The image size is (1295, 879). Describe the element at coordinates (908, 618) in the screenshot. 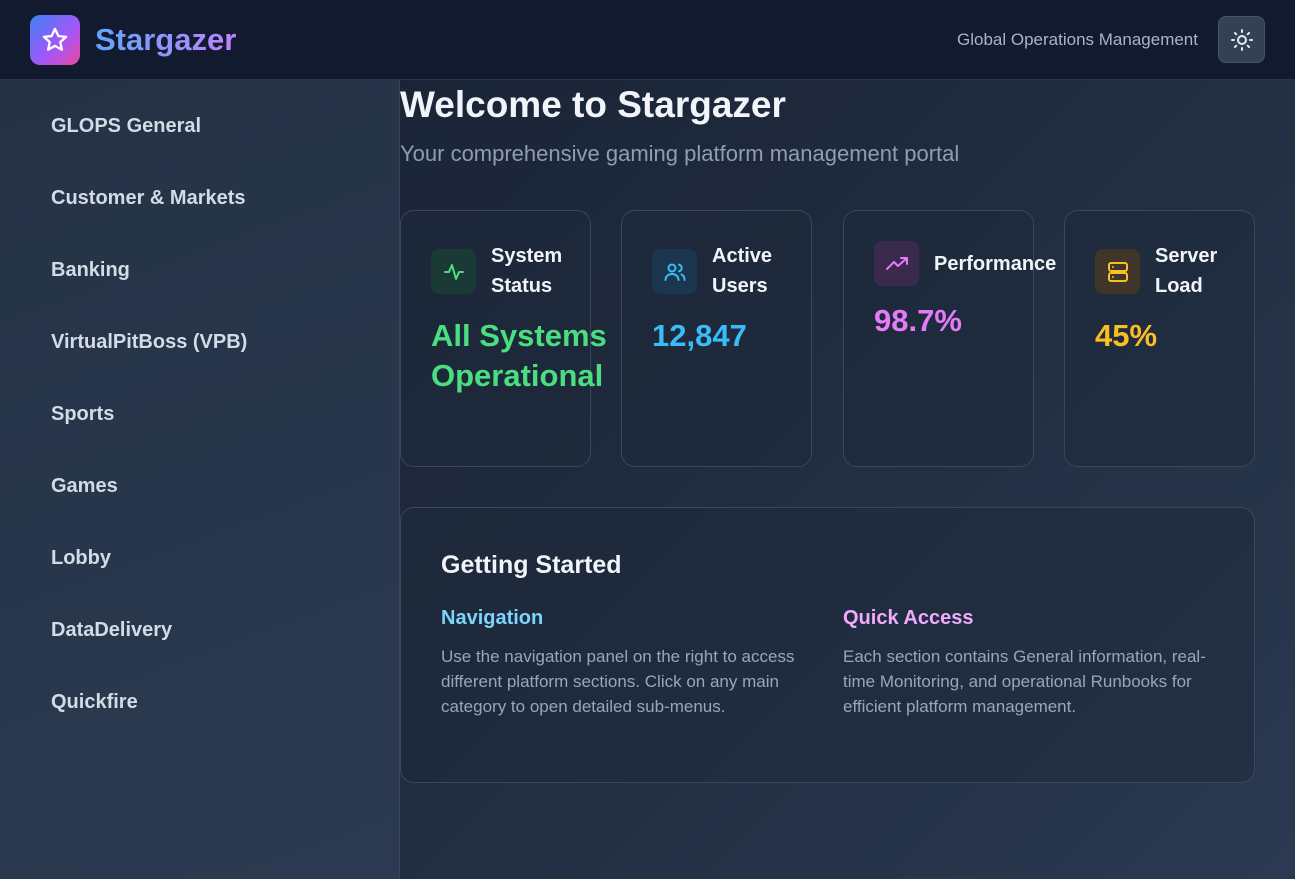

I see `quick-access-heading: Quick Access` at that location.